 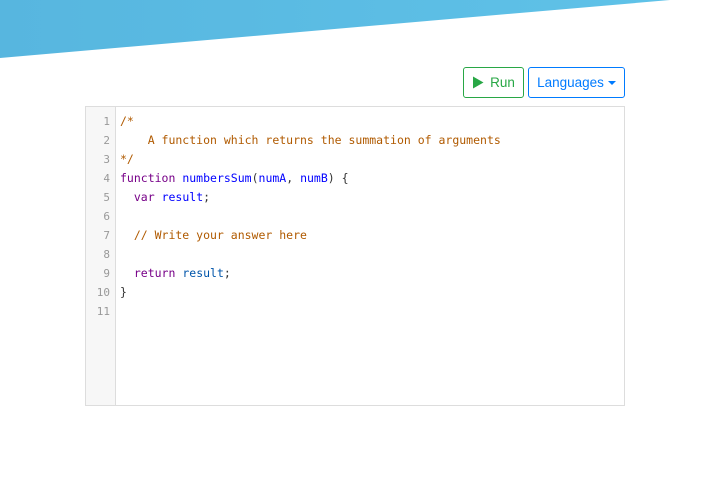 What do you see at coordinates (372, 178) in the screenshot?
I see `code-line: function numbersSum(numA, numB) {` at bounding box center [372, 178].